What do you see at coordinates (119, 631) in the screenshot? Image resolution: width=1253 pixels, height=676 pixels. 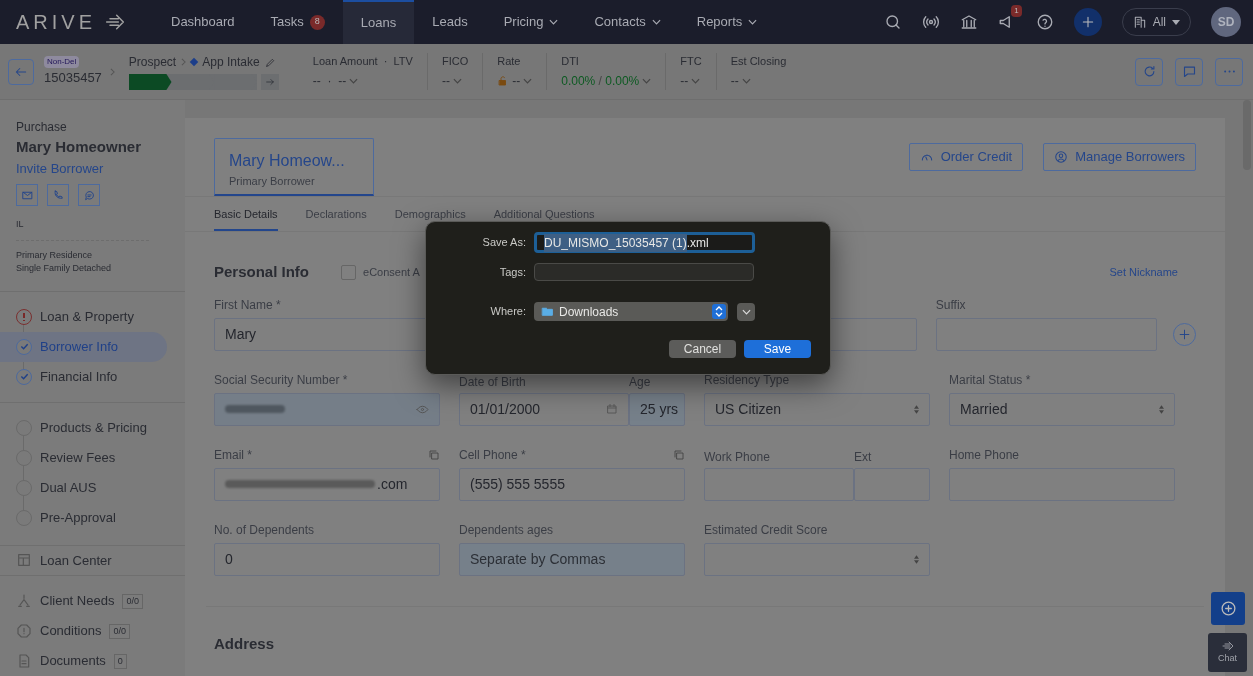 I see `count-badge: 0/0` at bounding box center [119, 631].